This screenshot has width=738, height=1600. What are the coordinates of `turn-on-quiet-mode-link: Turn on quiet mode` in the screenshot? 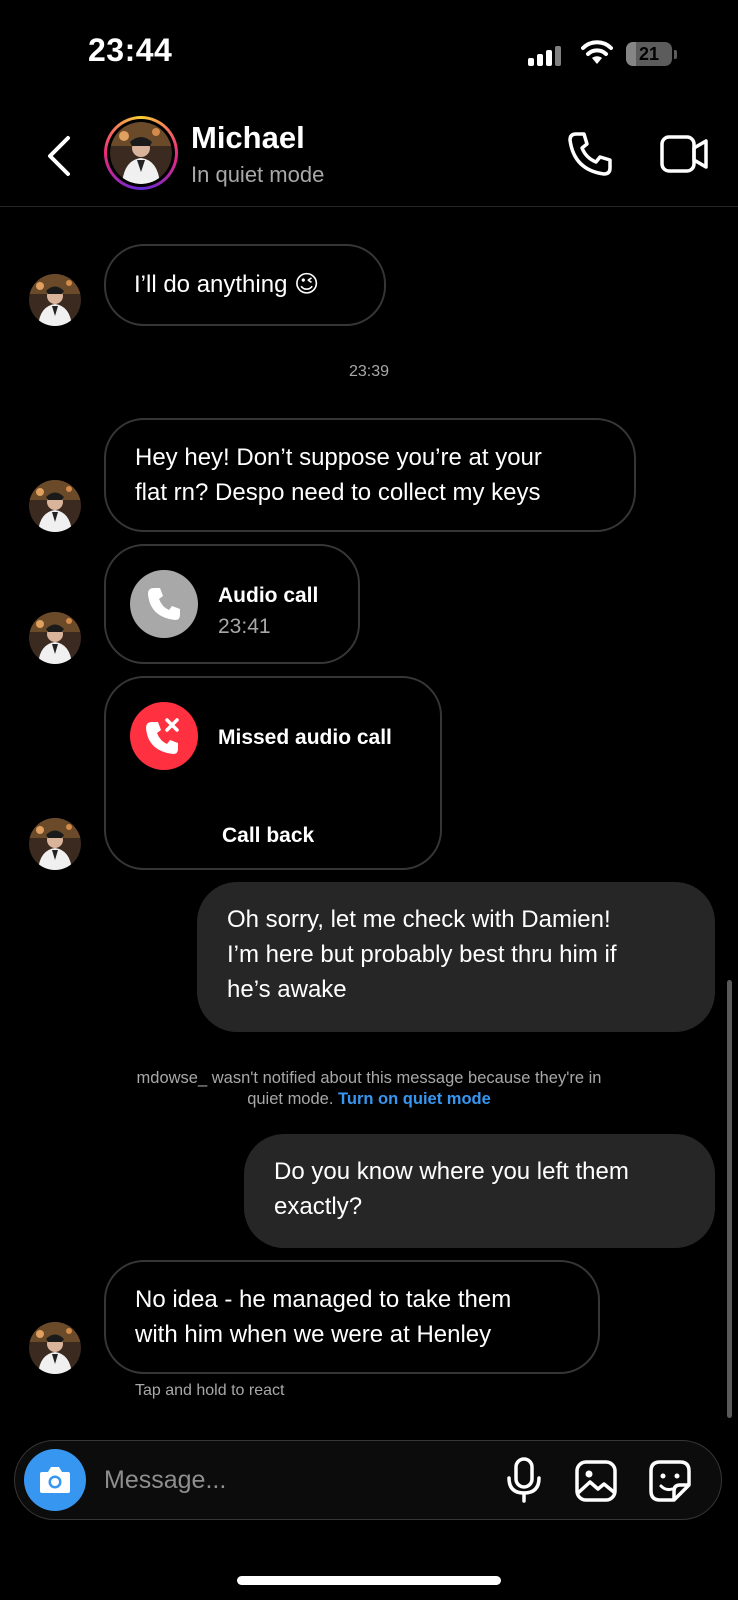 It's located at (414, 1099).